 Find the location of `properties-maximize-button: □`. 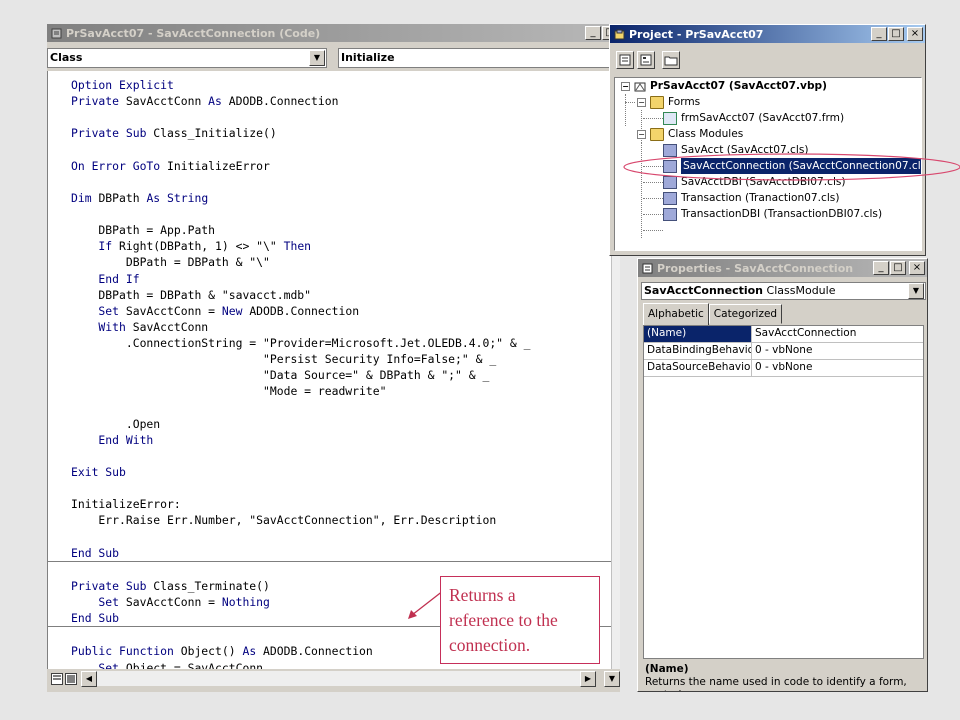

properties-maximize-button: □ is located at coordinates (898, 268).